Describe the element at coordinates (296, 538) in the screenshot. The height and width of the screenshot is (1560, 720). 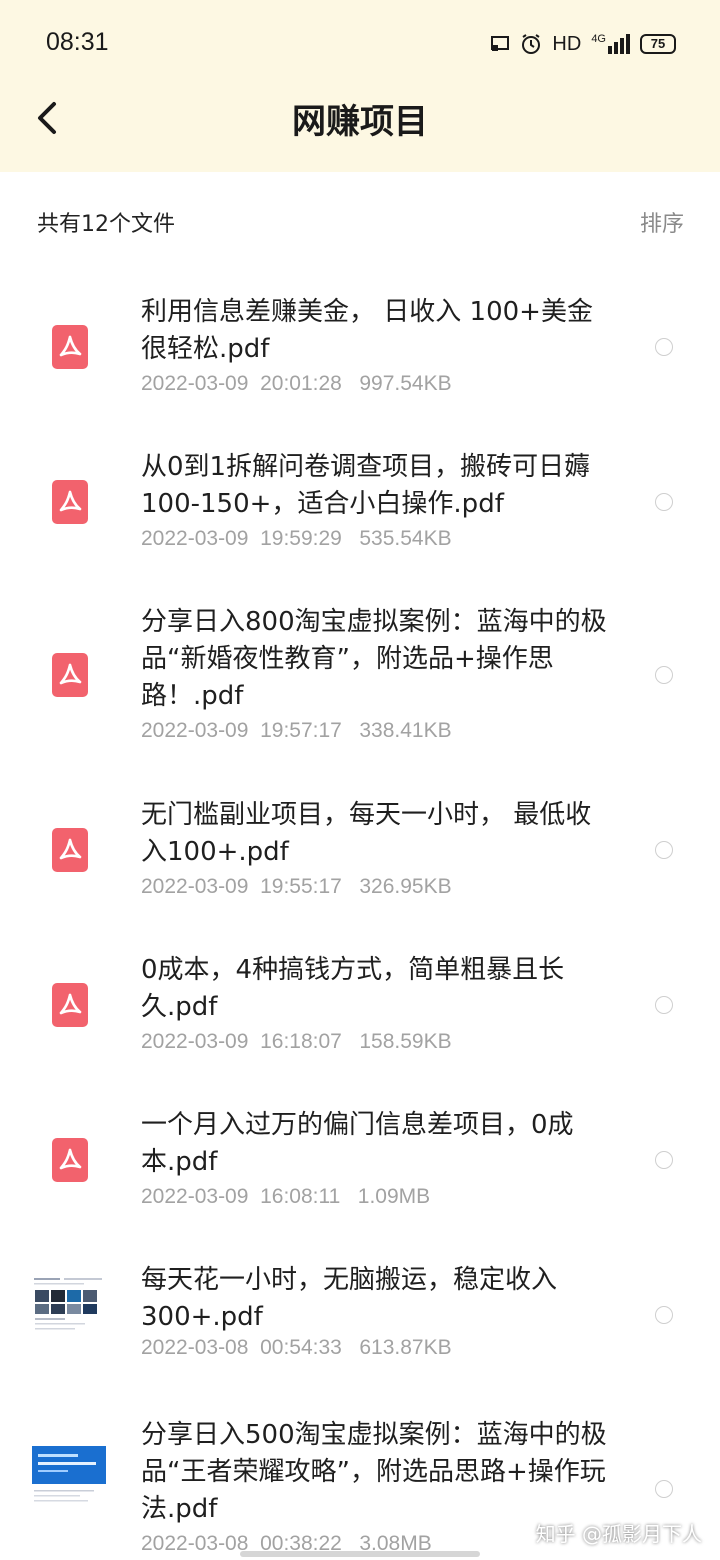
I see `file-meta: 2022-03-09 19:59:29 535.54KB` at that location.